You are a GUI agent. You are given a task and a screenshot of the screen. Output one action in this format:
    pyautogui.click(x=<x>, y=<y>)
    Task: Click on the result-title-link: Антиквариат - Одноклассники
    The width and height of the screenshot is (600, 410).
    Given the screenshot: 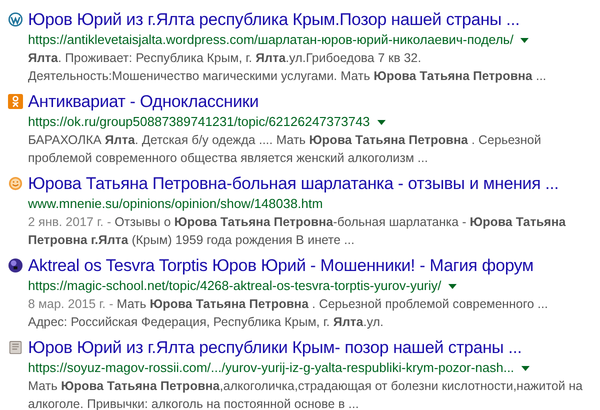 What is the action you would take?
    pyautogui.click(x=309, y=101)
    